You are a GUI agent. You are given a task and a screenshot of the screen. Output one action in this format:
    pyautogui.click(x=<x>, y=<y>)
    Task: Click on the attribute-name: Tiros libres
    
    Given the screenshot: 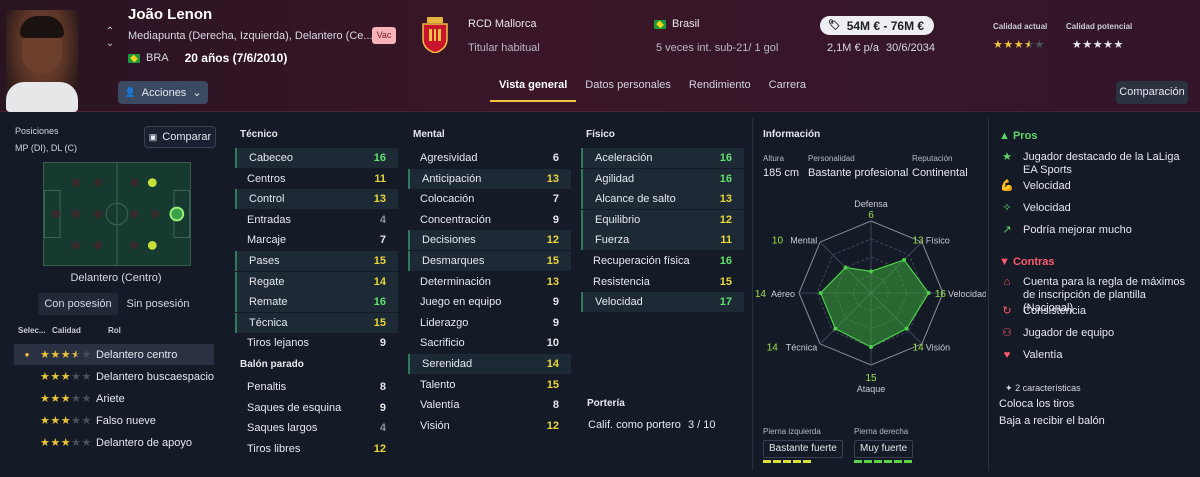 What is the action you would take?
    pyautogui.click(x=274, y=448)
    